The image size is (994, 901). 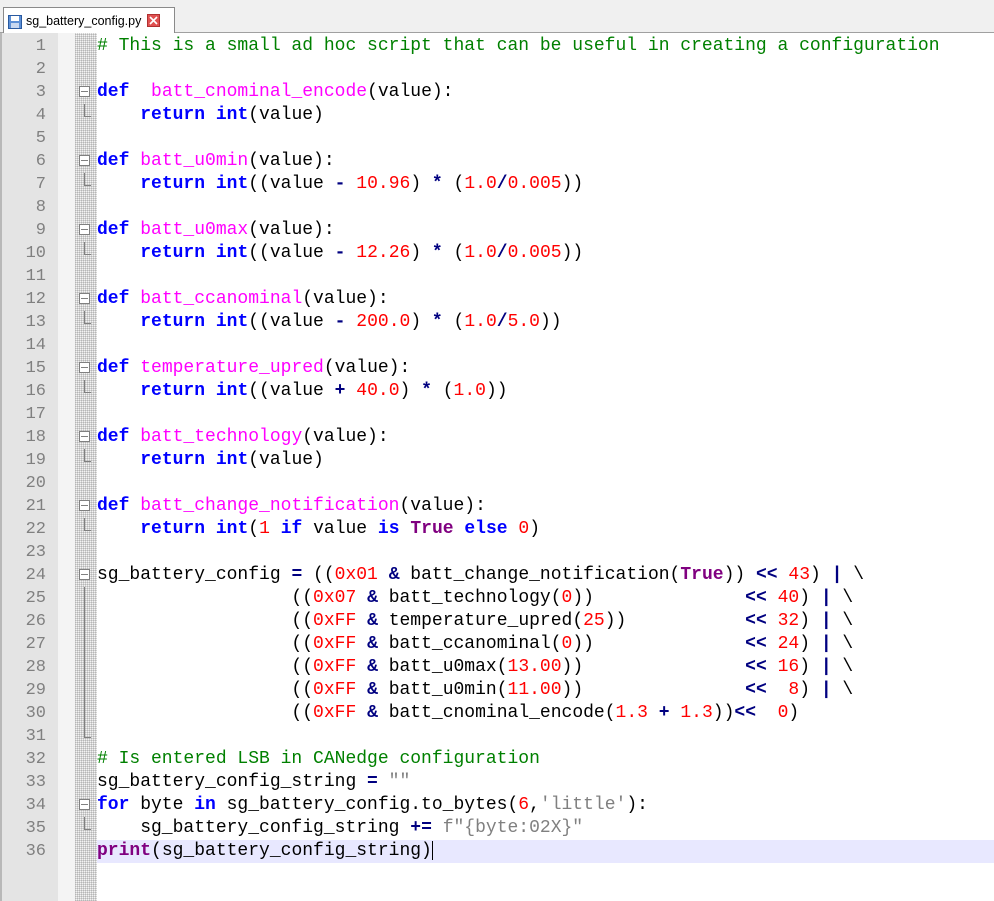 What do you see at coordinates (545, 529) in the screenshot?
I see `code-line: return int(1 if value is True else 0)` at bounding box center [545, 529].